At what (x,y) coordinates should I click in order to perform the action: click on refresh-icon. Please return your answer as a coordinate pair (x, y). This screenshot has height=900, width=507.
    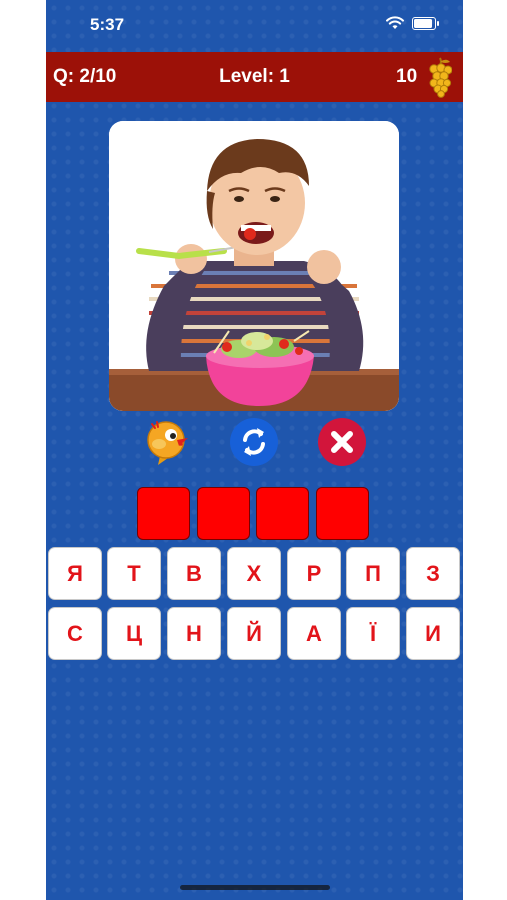
    Looking at the image, I should click on (254, 442).